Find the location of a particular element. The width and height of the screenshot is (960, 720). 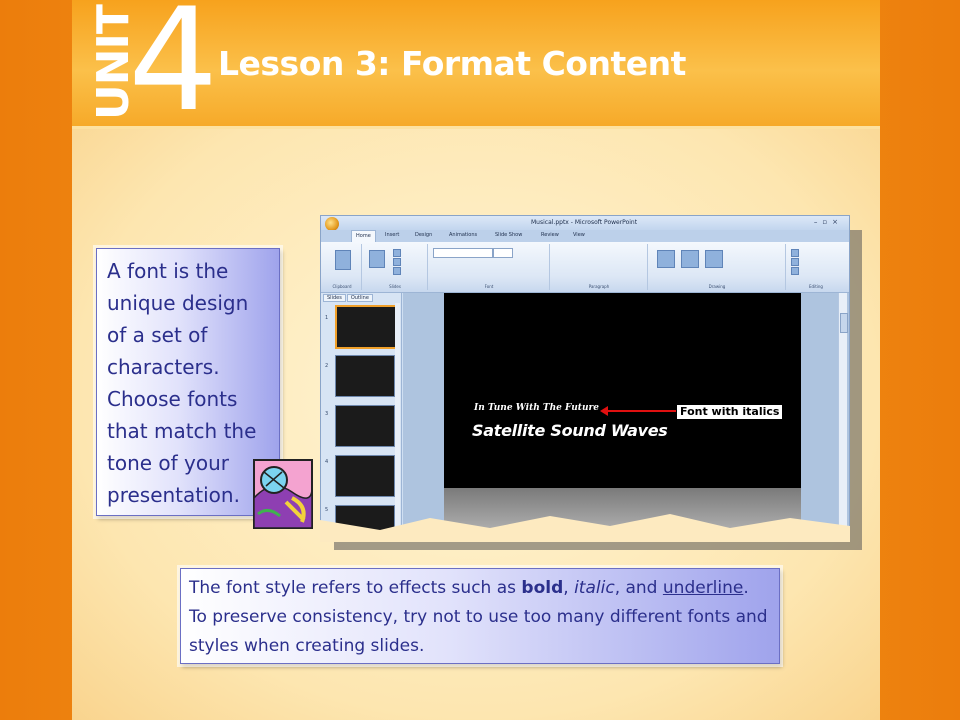

window-controls-icon: –▫× is located at coordinates (828, 222).